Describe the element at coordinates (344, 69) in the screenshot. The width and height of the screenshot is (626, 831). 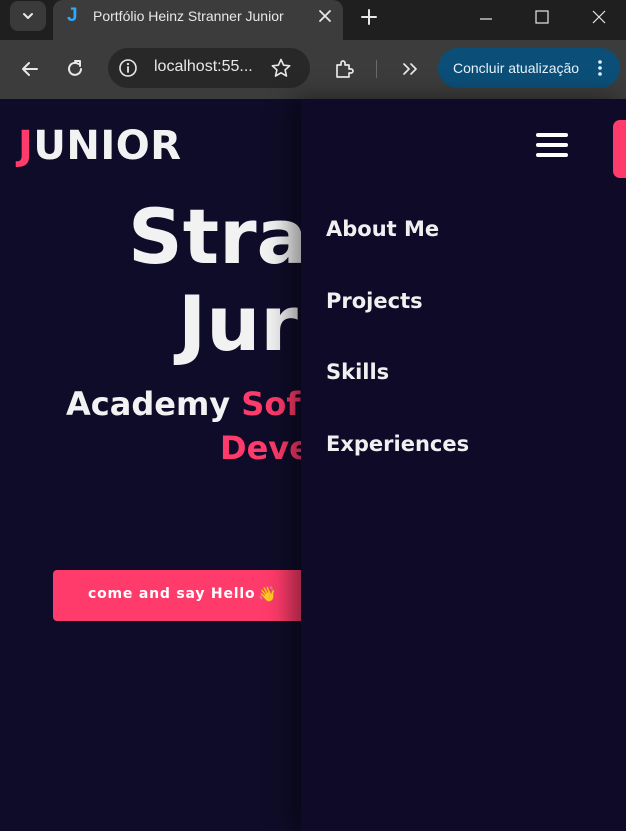
I see `puzzle-icon` at that location.